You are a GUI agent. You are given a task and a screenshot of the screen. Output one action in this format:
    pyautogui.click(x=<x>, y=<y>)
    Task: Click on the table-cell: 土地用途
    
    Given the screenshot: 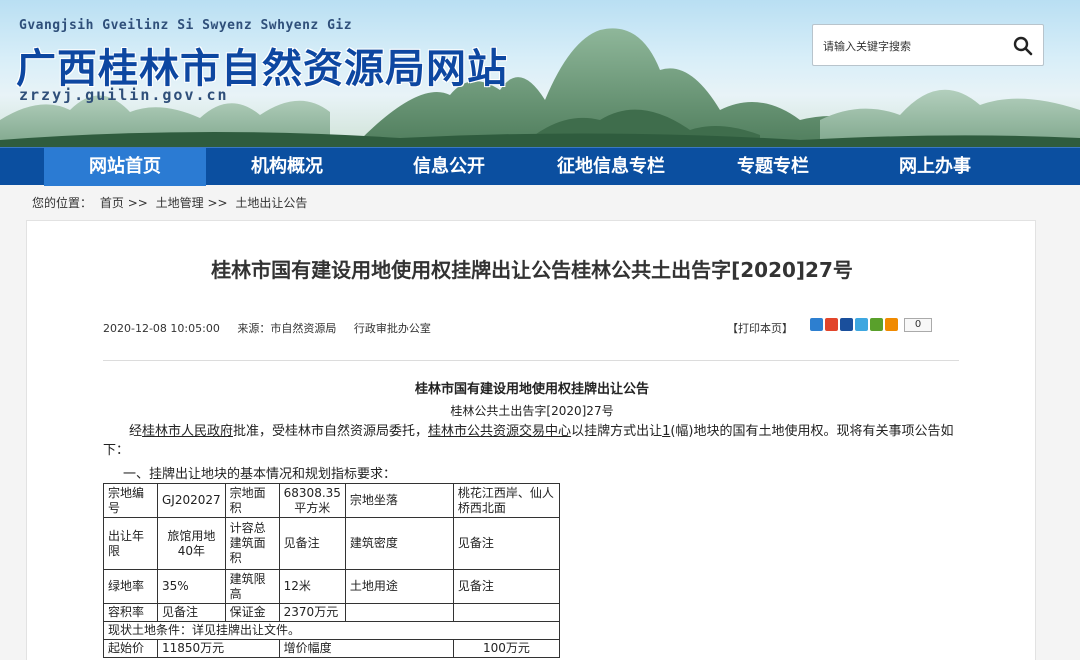 What is the action you would take?
    pyautogui.click(x=399, y=586)
    